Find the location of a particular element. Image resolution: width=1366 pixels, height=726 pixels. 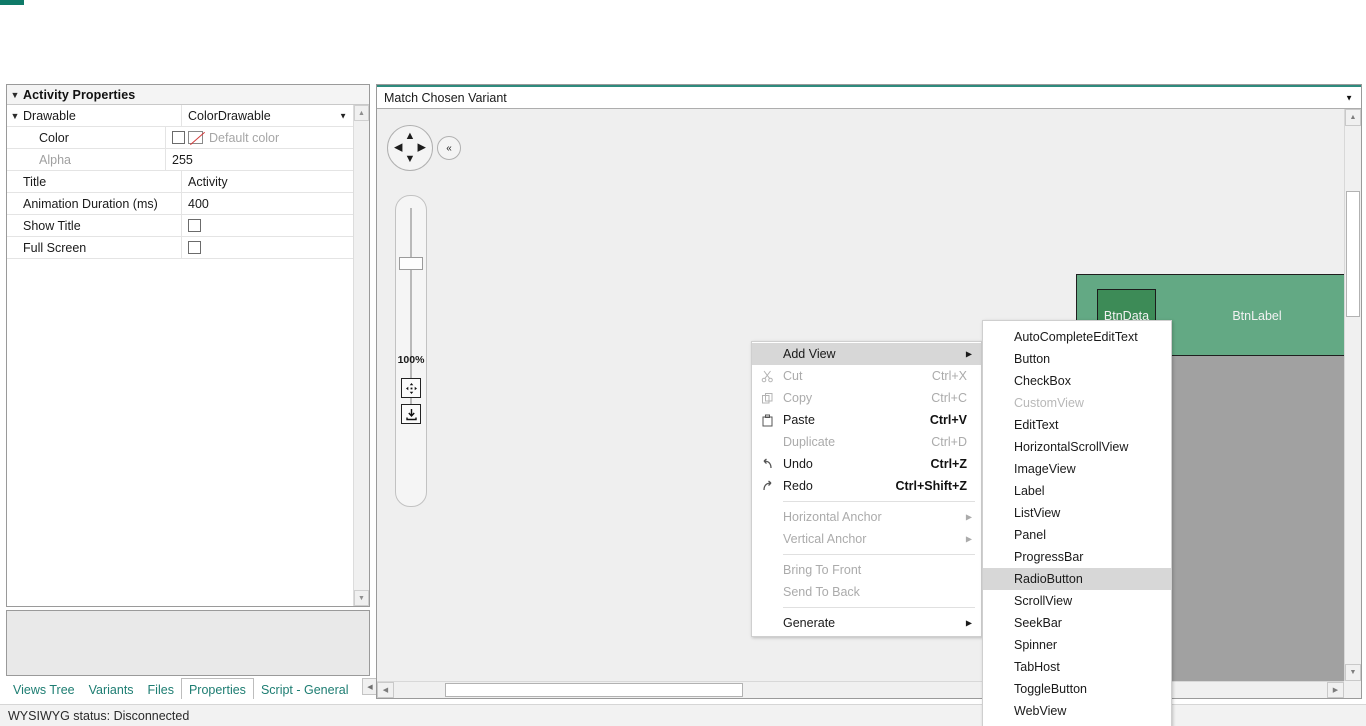

menu-item-redo: Redo Ctrl+Shift+Z is located at coordinates (866, 486).